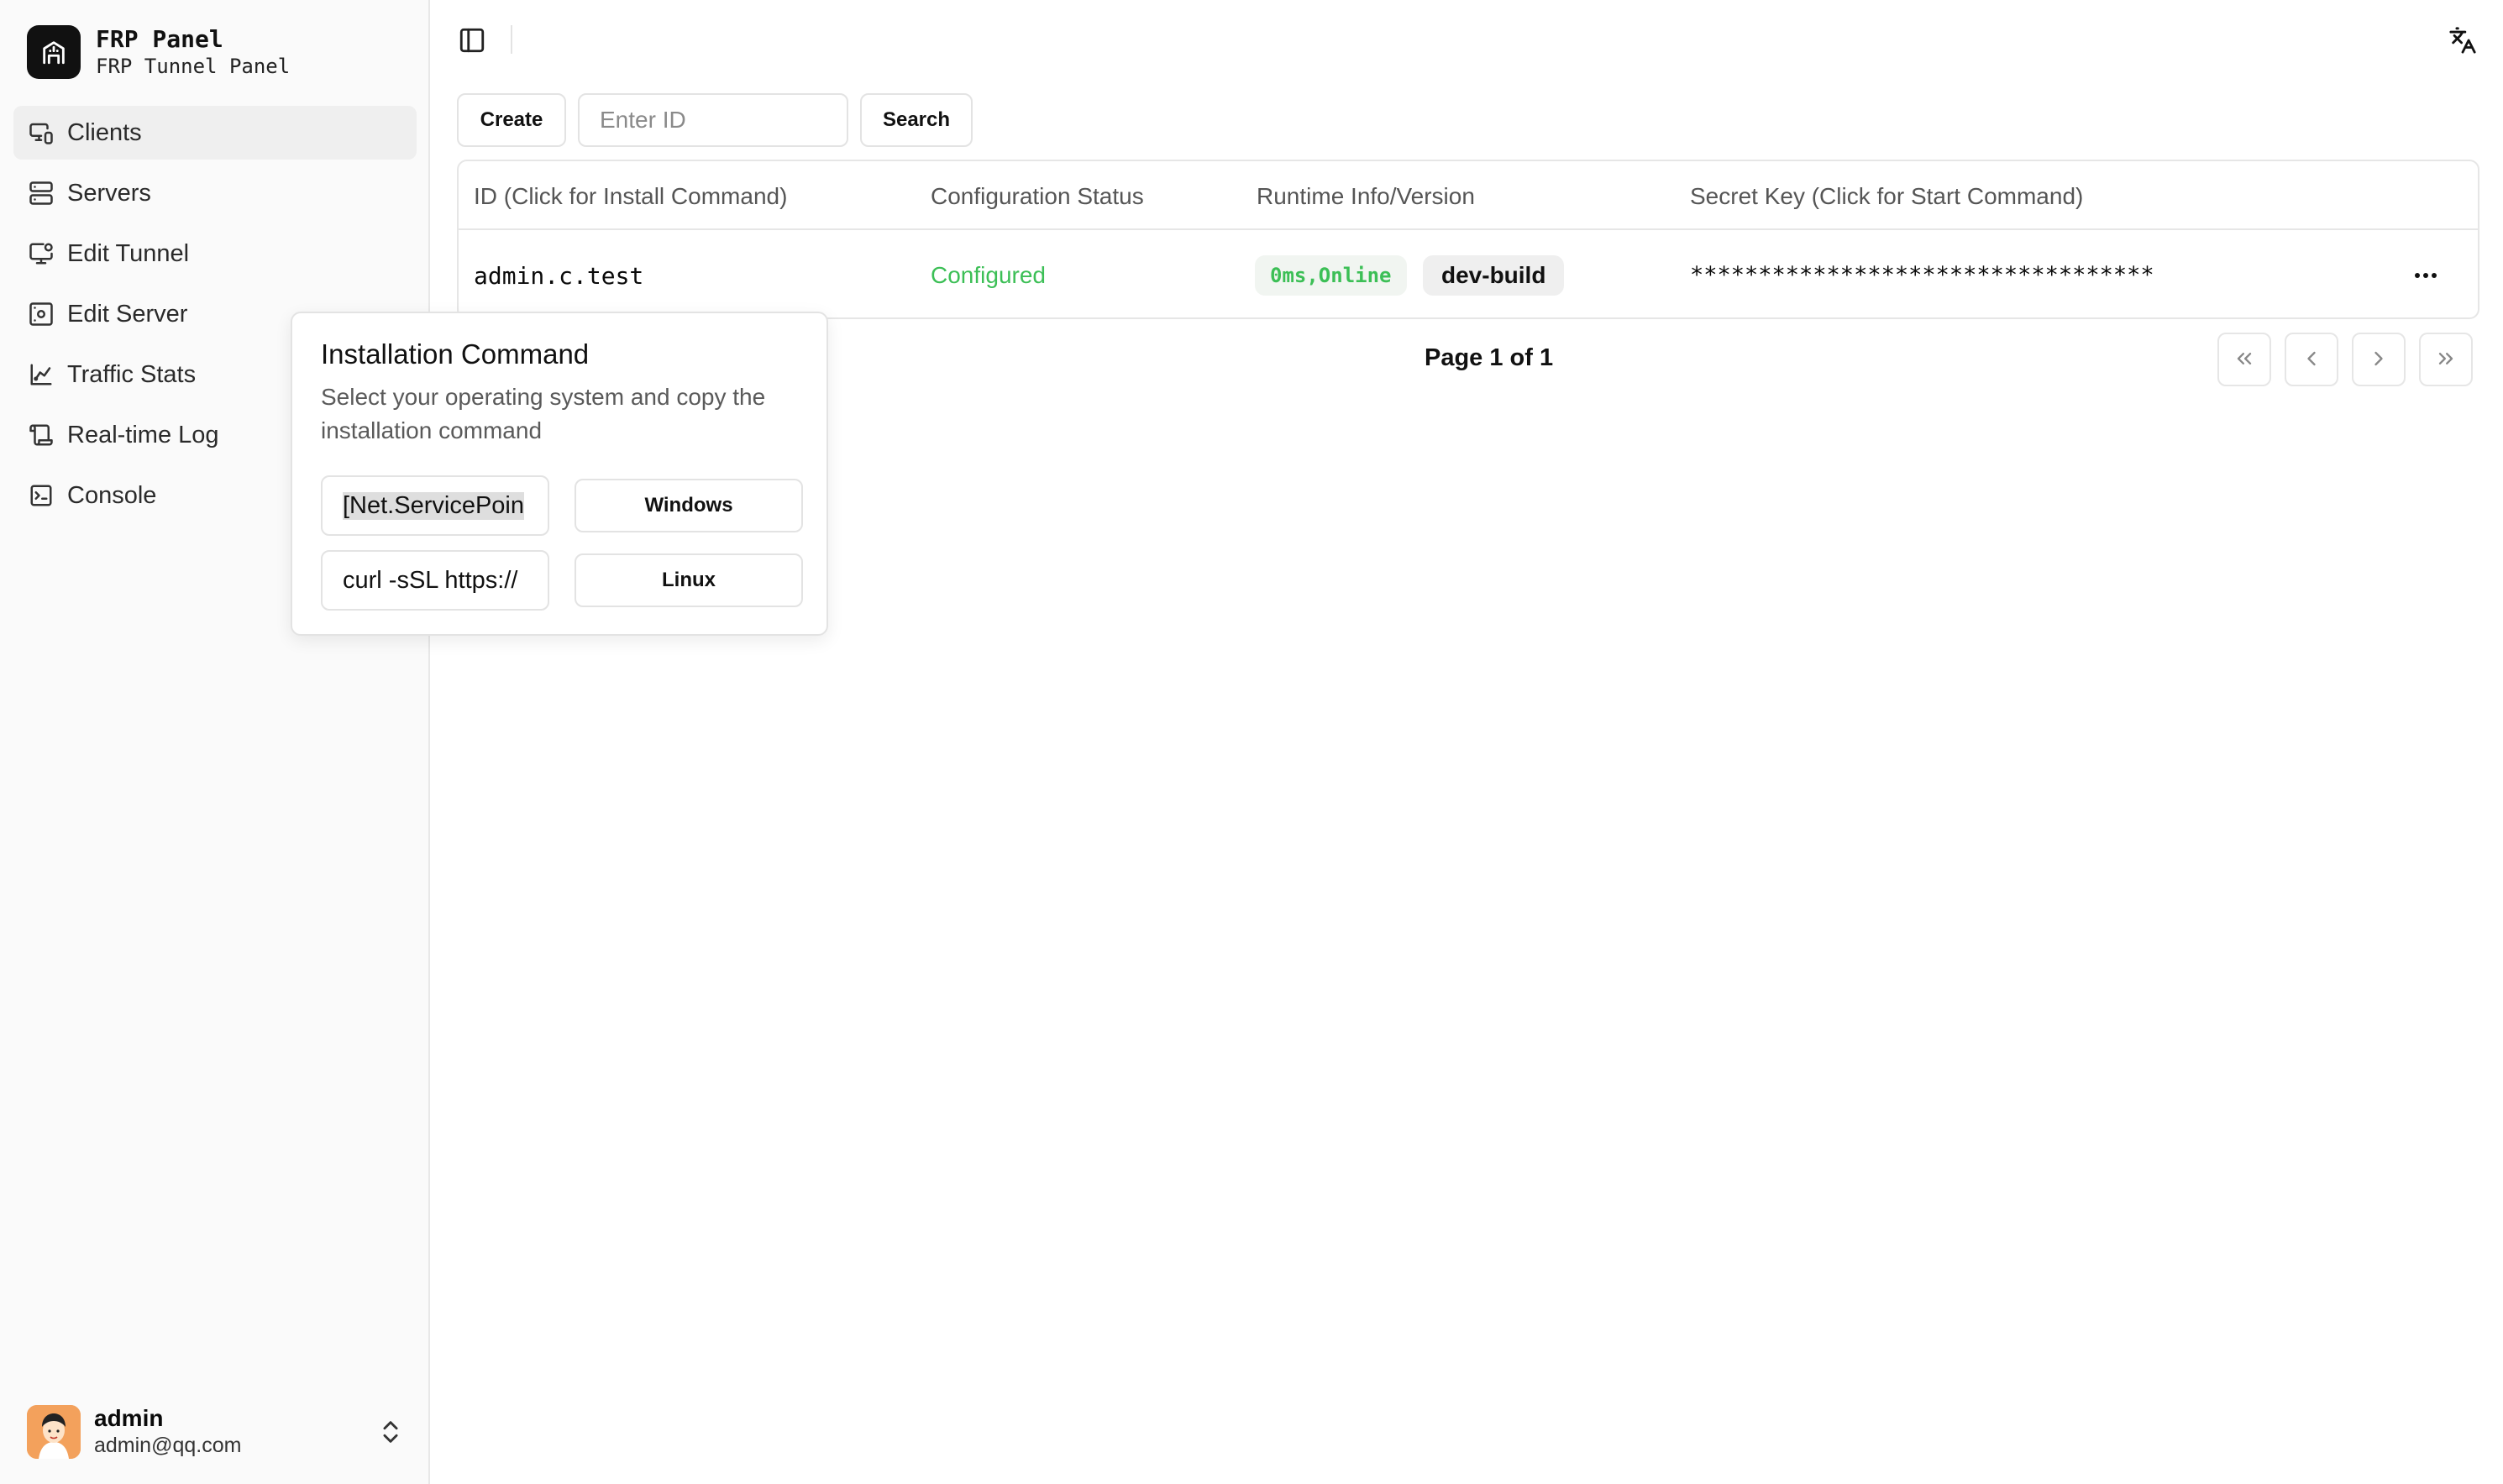 The image size is (2503, 1484). What do you see at coordinates (631, 197) in the screenshot?
I see `column-header-id: ID (Click for Install Command)` at bounding box center [631, 197].